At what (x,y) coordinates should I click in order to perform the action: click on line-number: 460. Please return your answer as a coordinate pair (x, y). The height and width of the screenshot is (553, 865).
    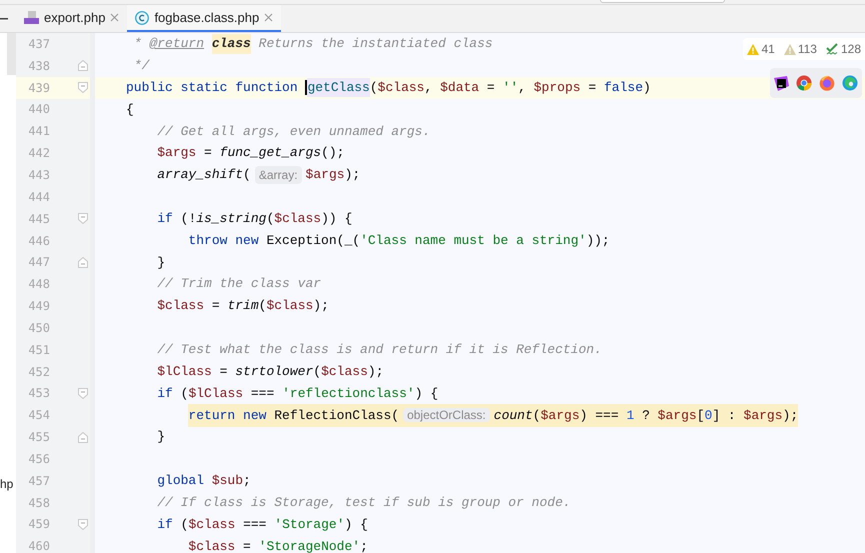
    Looking at the image, I should click on (38, 545).